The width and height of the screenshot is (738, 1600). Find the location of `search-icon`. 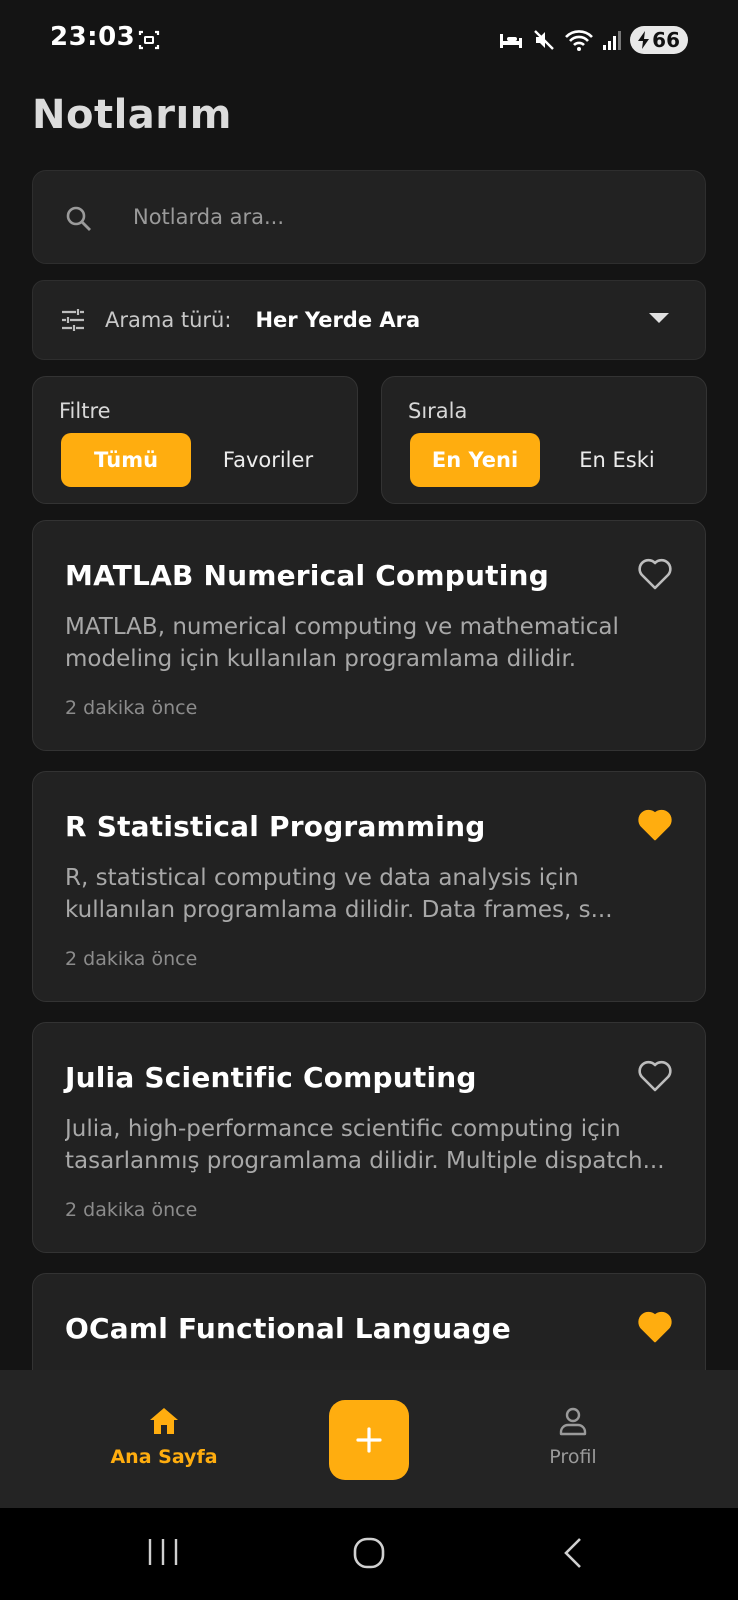

search-icon is located at coordinates (78, 218).